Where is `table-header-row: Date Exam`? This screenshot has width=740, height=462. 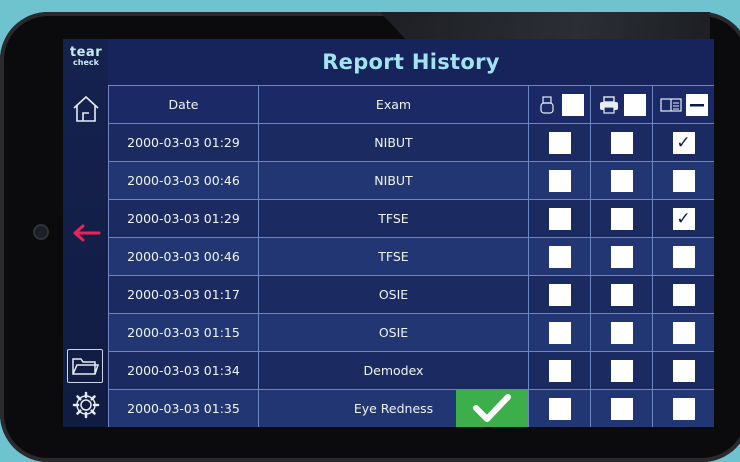 table-header-row: Date Exam is located at coordinates (411, 104).